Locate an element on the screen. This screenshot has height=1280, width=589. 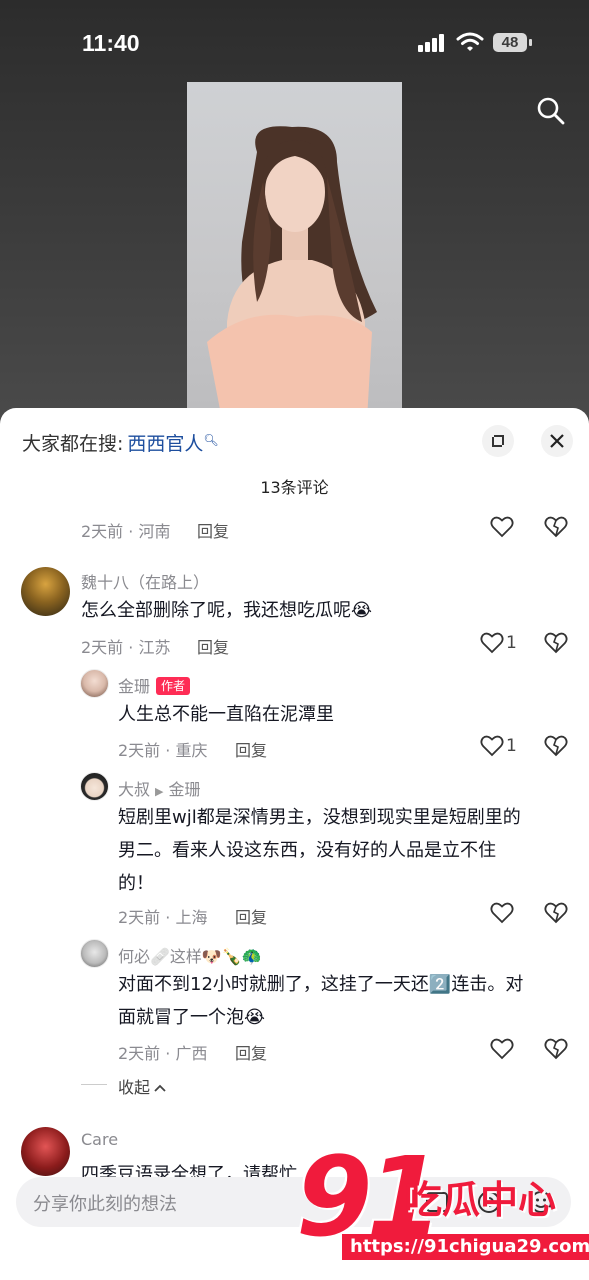
comment-meta: 2天前 · 河南 is located at coordinates (126, 531).